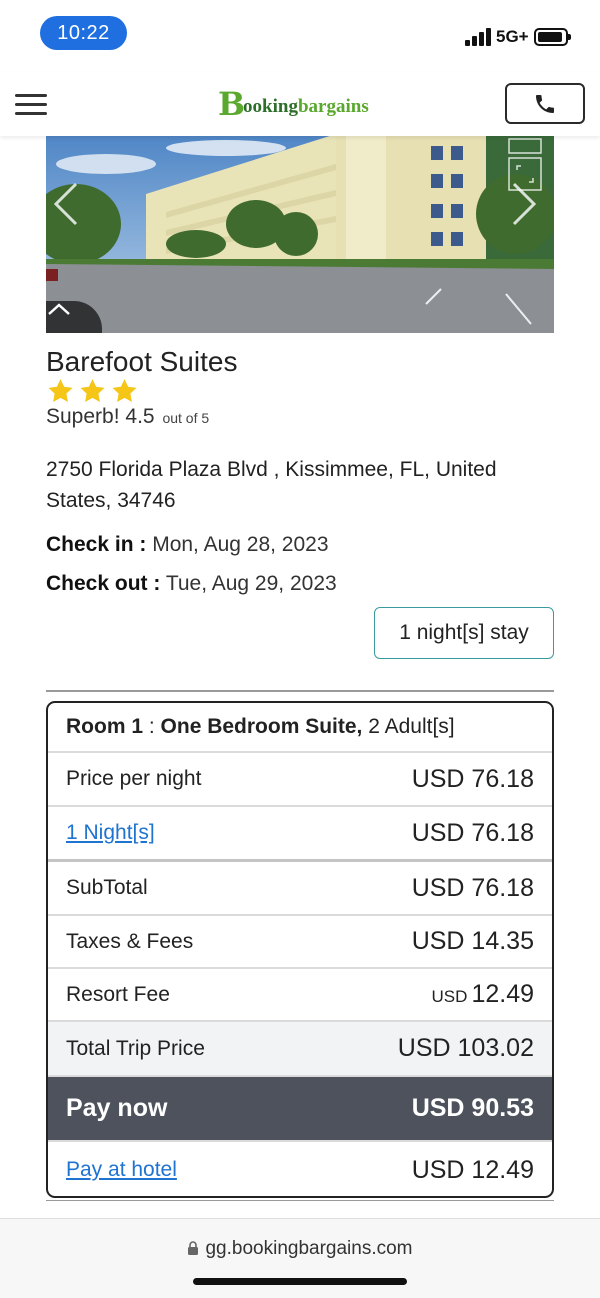  I want to click on room-type: One Bedroom Suite,, so click(261, 726).